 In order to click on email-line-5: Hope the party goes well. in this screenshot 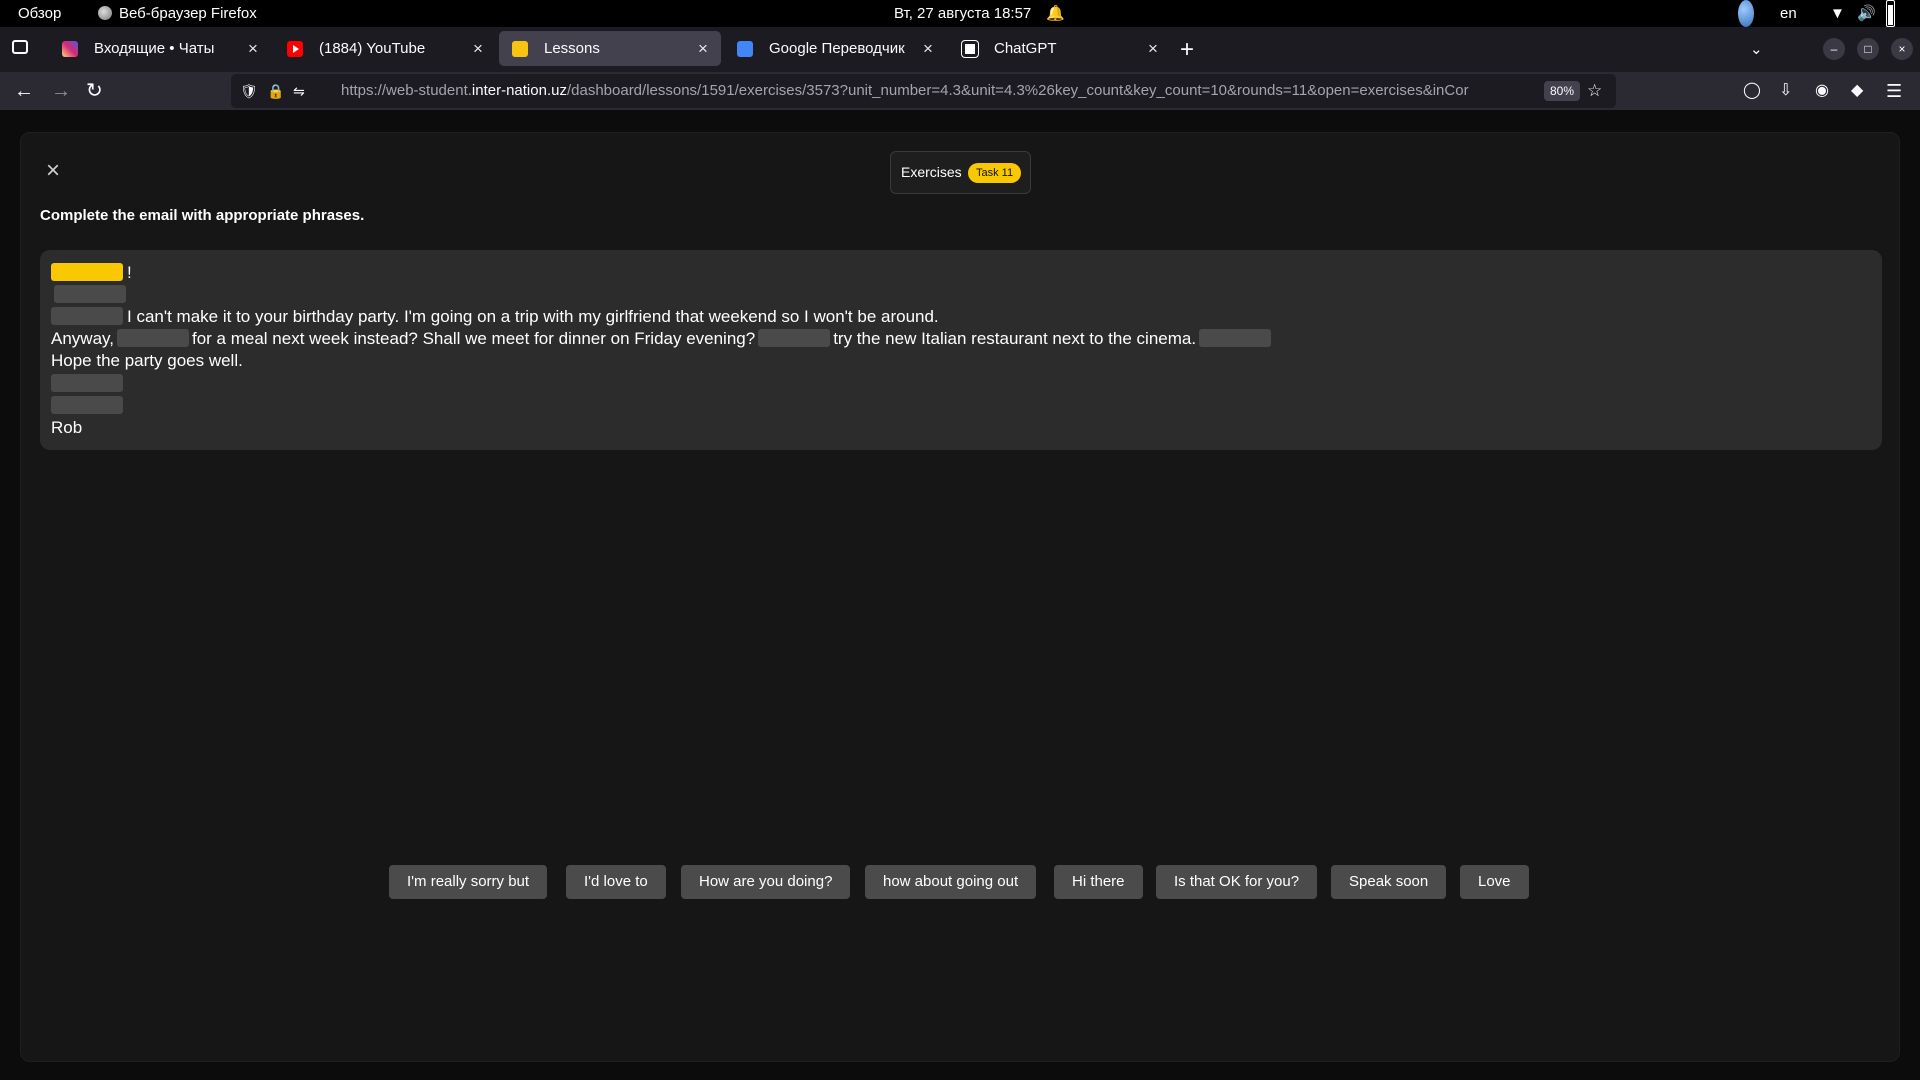, I will do `click(147, 361)`.